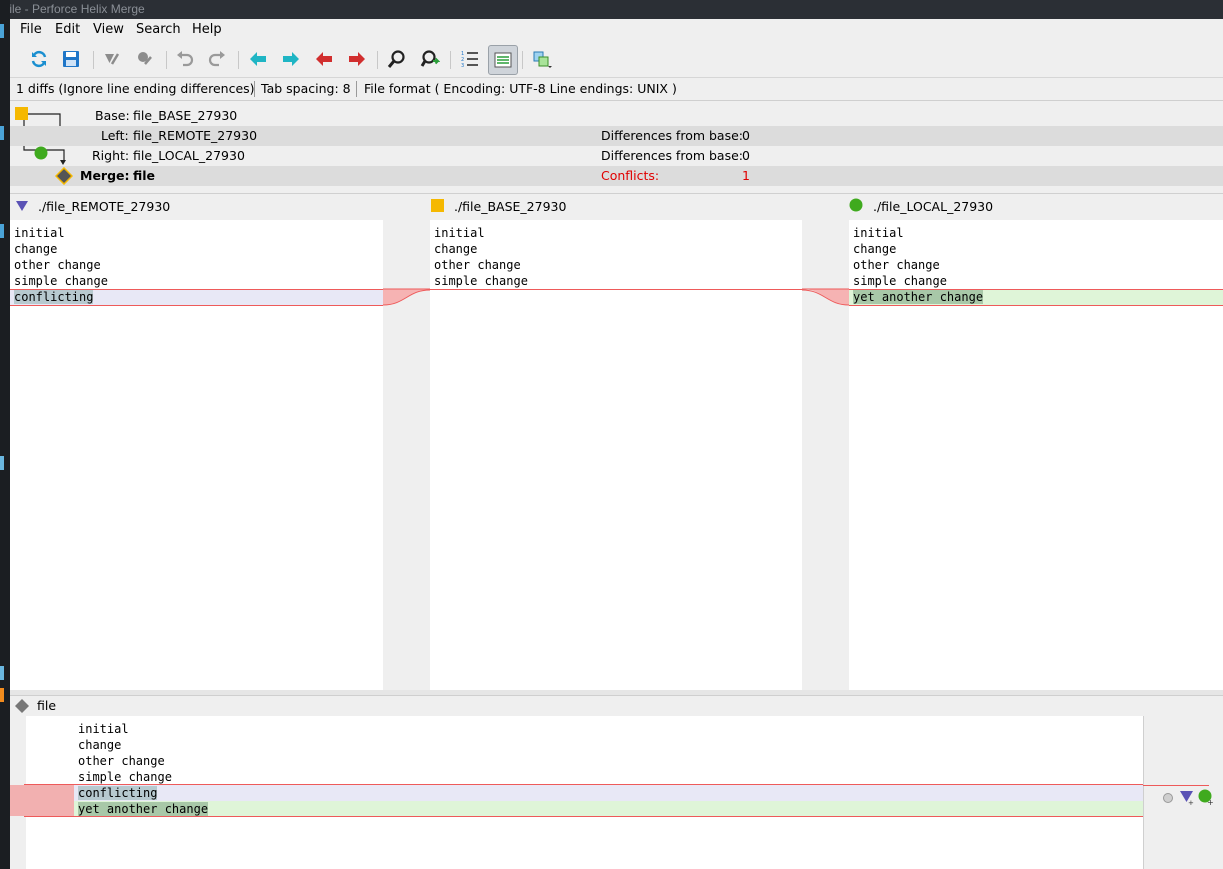 This screenshot has width=1223, height=869. Describe the element at coordinates (54, 297) in the screenshot. I see `conflict-text: conflicting` at that location.